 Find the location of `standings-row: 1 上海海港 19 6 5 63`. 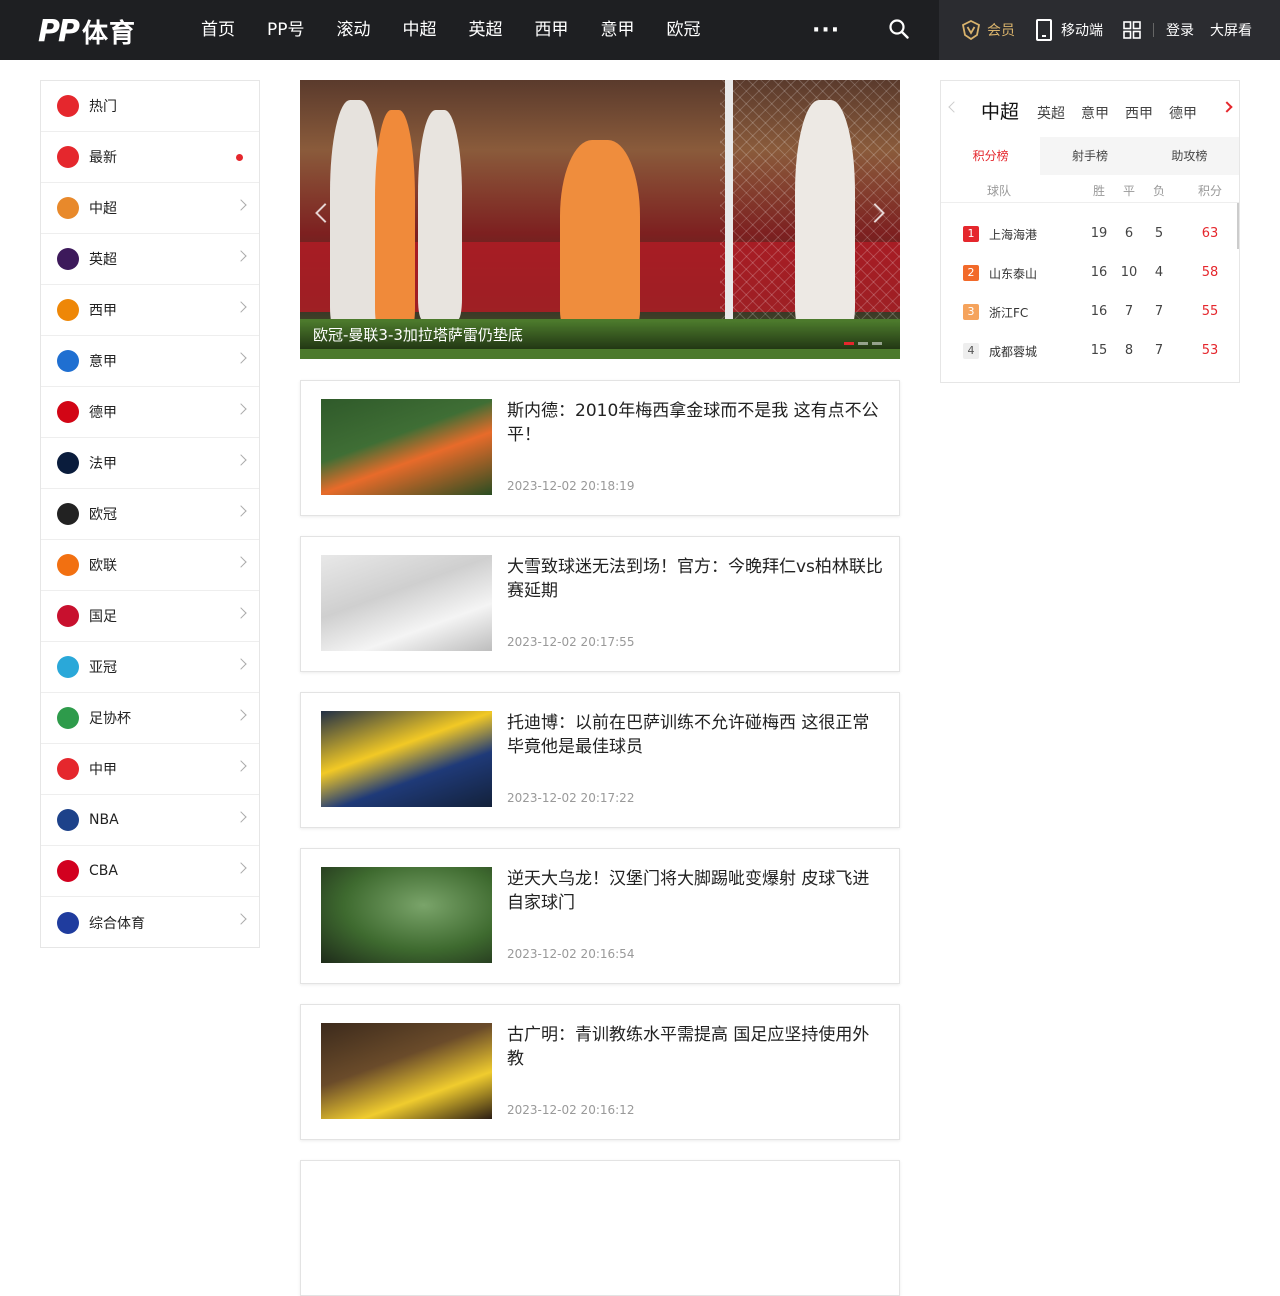

standings-row: 1 上海海港 19 6 5 63 is located at coordinates (1090, 232).